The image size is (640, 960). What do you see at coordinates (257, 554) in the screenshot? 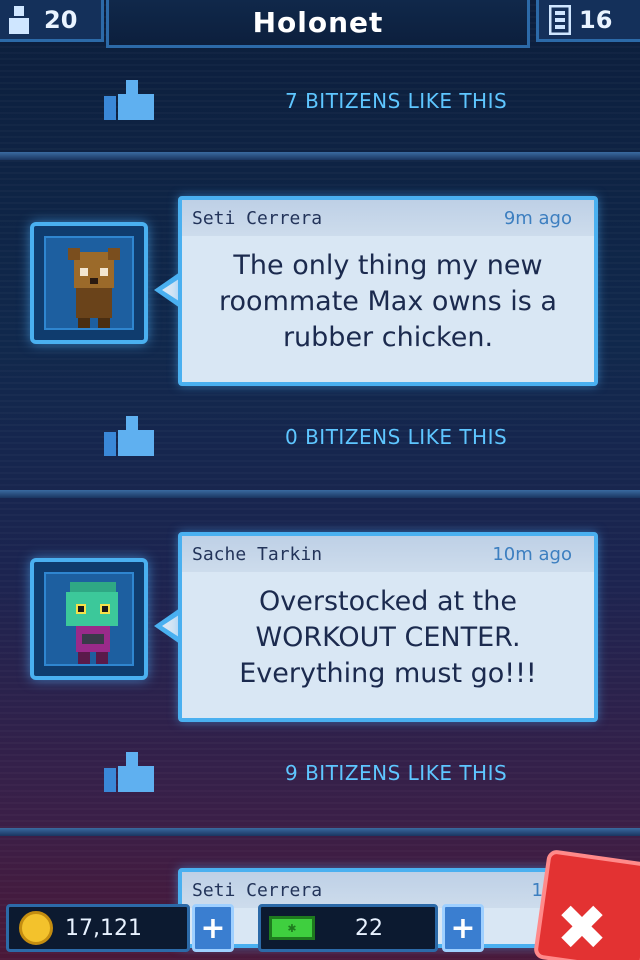
I see `author-name: Sache Tarkin` at bounding box center [257, 554].